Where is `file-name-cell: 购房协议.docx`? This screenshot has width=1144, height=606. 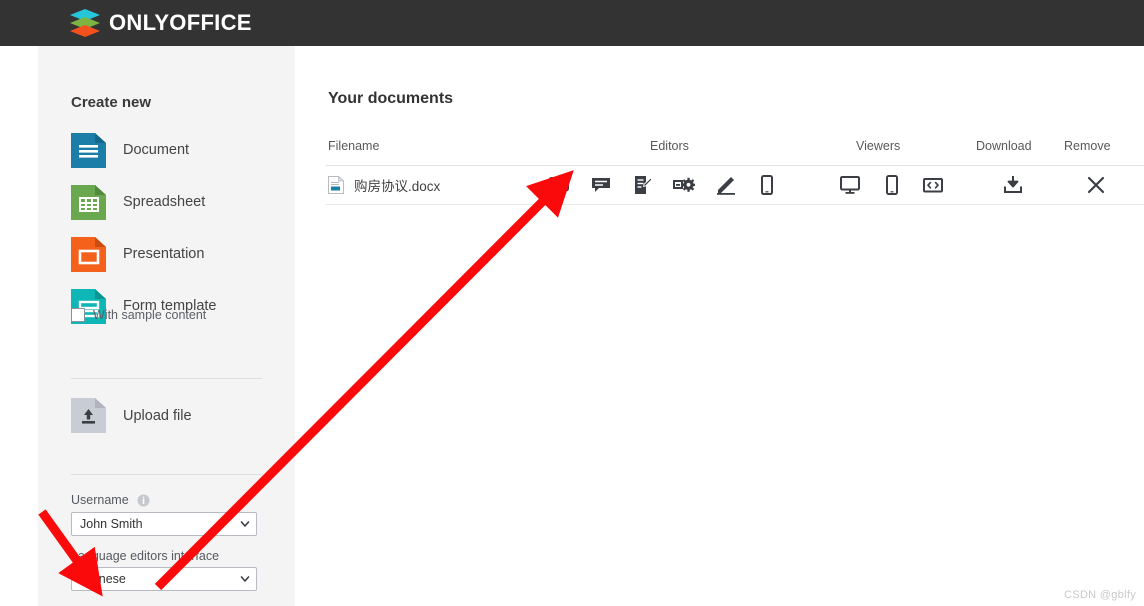 file-name-cell: 购房协议.docx is located at coordinates (384, 185).